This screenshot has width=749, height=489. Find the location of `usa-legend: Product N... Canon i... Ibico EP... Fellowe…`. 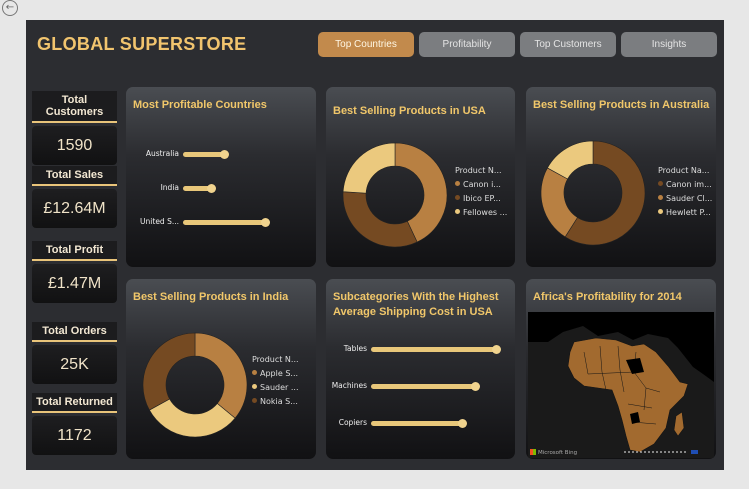

usa-legend: Product N... Canon i... Ibico EP... Fellowe… is located at coordinates (481, 194).